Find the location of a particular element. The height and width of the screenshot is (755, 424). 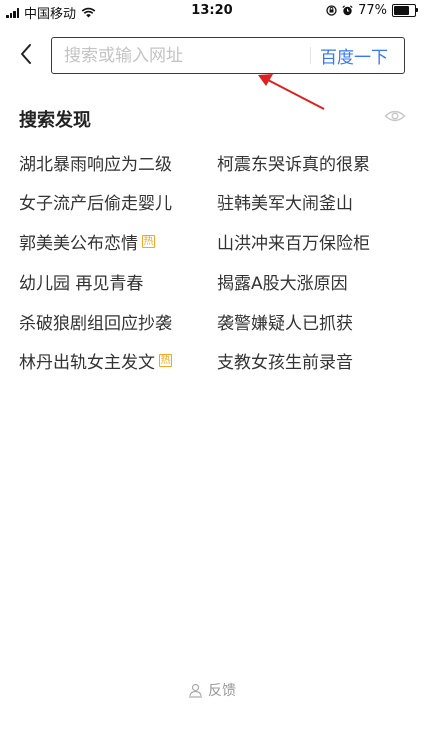

hot-search-item: 山洪冲来百万保险柜 is located at coordinates (313, 242).